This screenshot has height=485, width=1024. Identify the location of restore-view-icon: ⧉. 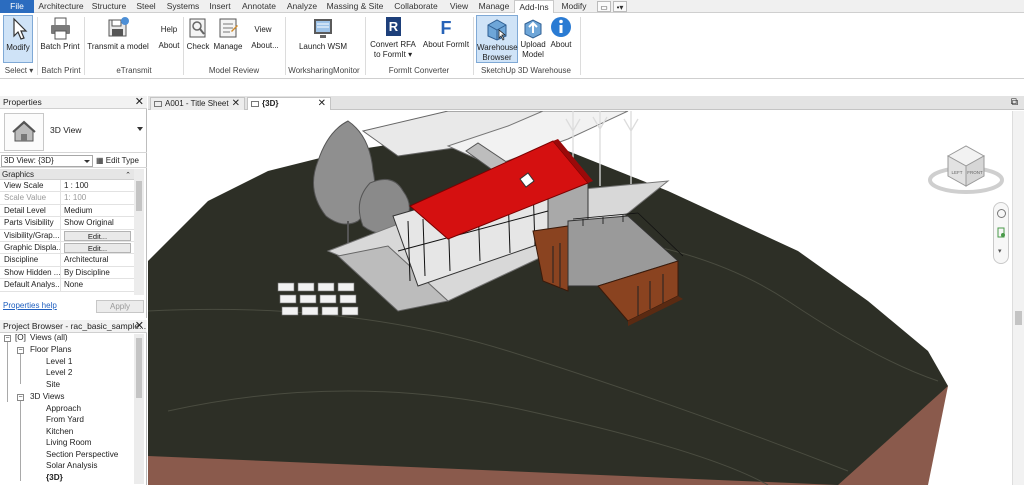
(1014, 102).